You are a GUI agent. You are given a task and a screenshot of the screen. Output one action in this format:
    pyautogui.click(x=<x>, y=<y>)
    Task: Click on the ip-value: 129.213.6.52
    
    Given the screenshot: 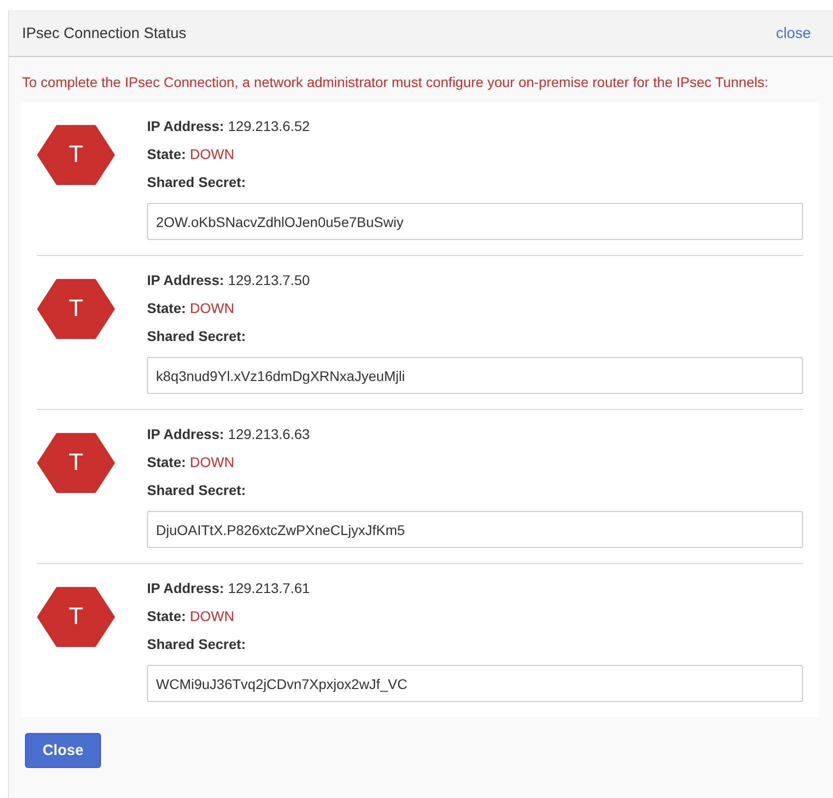 What is the action you would take?
    pyautogui.click(x=269, y=126)
    